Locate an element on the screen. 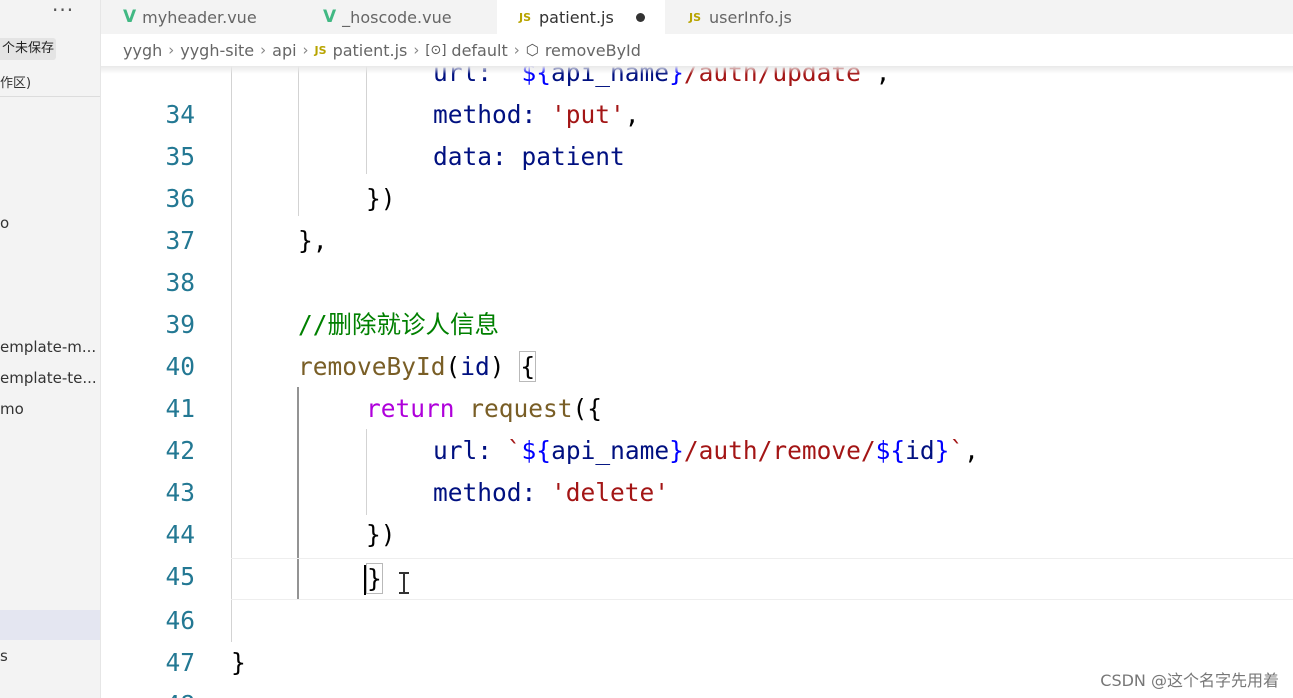 This screenshot has height=698, width=1293. tab-label: patient.js is located at coordinates (576, 17).